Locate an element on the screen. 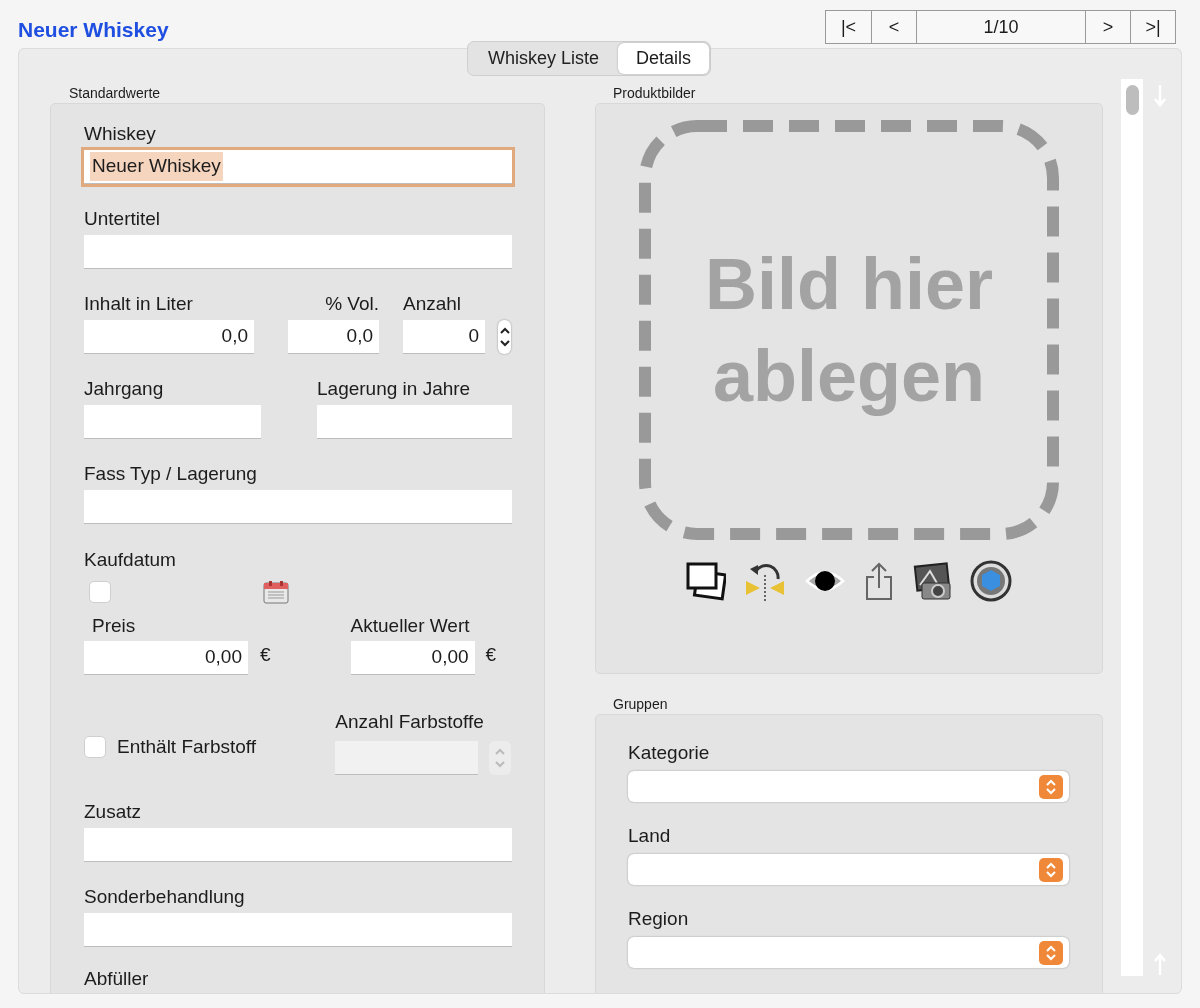  field-label: Region is located at coordinates (659, 919).